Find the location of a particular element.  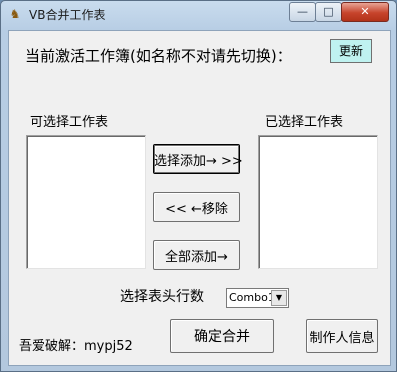

close-button: ✕ is located at coordinates (365, 12).